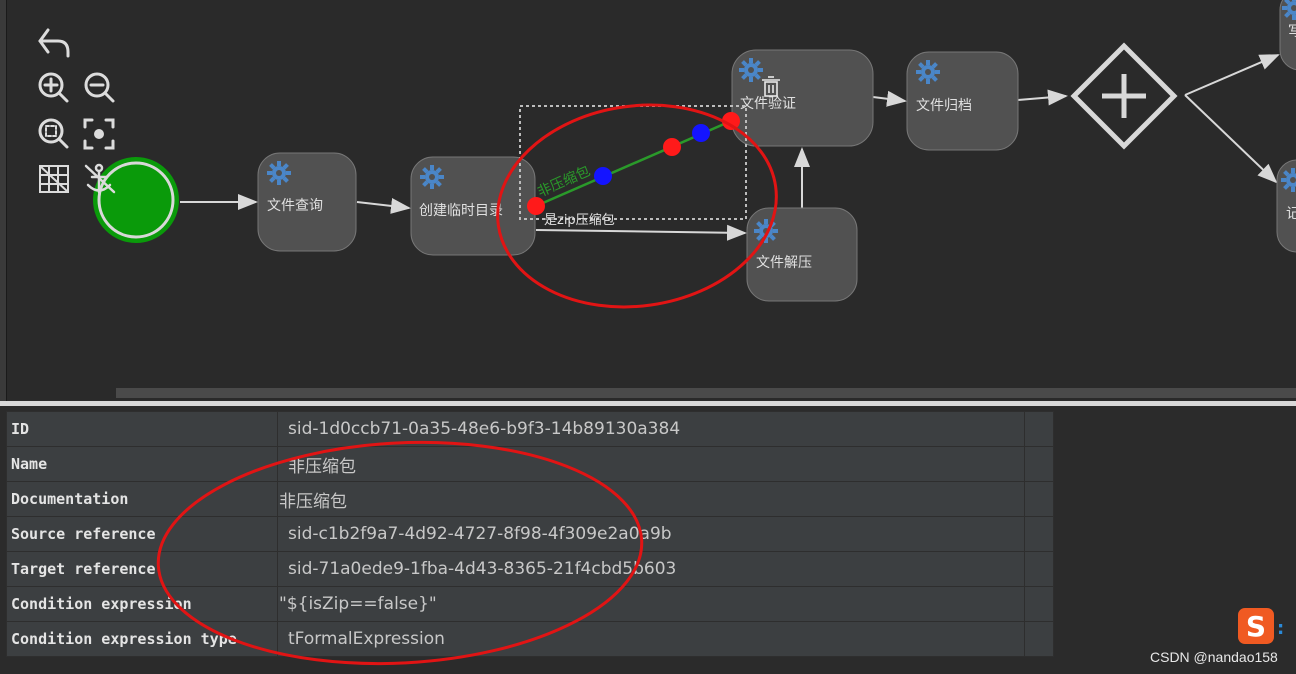 Image resolution: width=1296 pixels, height=674 pixels. I want to click on task-label: 文件验证, so click(768, 104).